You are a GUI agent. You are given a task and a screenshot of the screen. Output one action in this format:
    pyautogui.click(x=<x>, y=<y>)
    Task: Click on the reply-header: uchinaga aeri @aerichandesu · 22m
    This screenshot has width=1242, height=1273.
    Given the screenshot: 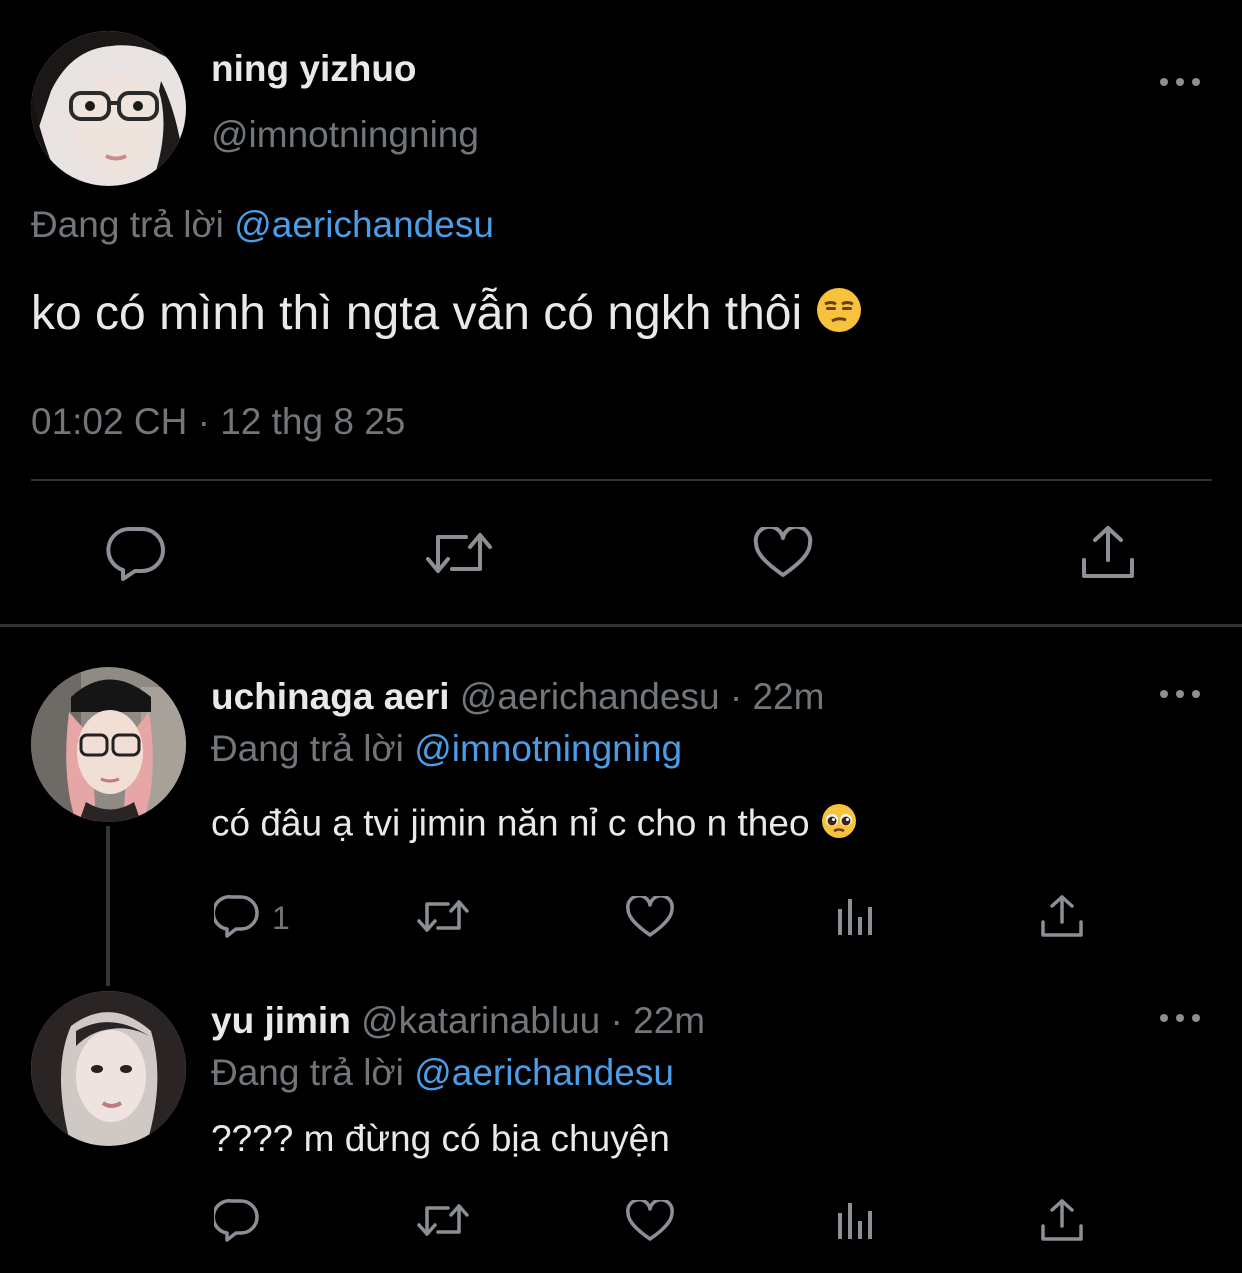 What is the action you would take?
    pyautogui.click(x=517, y=697)
    